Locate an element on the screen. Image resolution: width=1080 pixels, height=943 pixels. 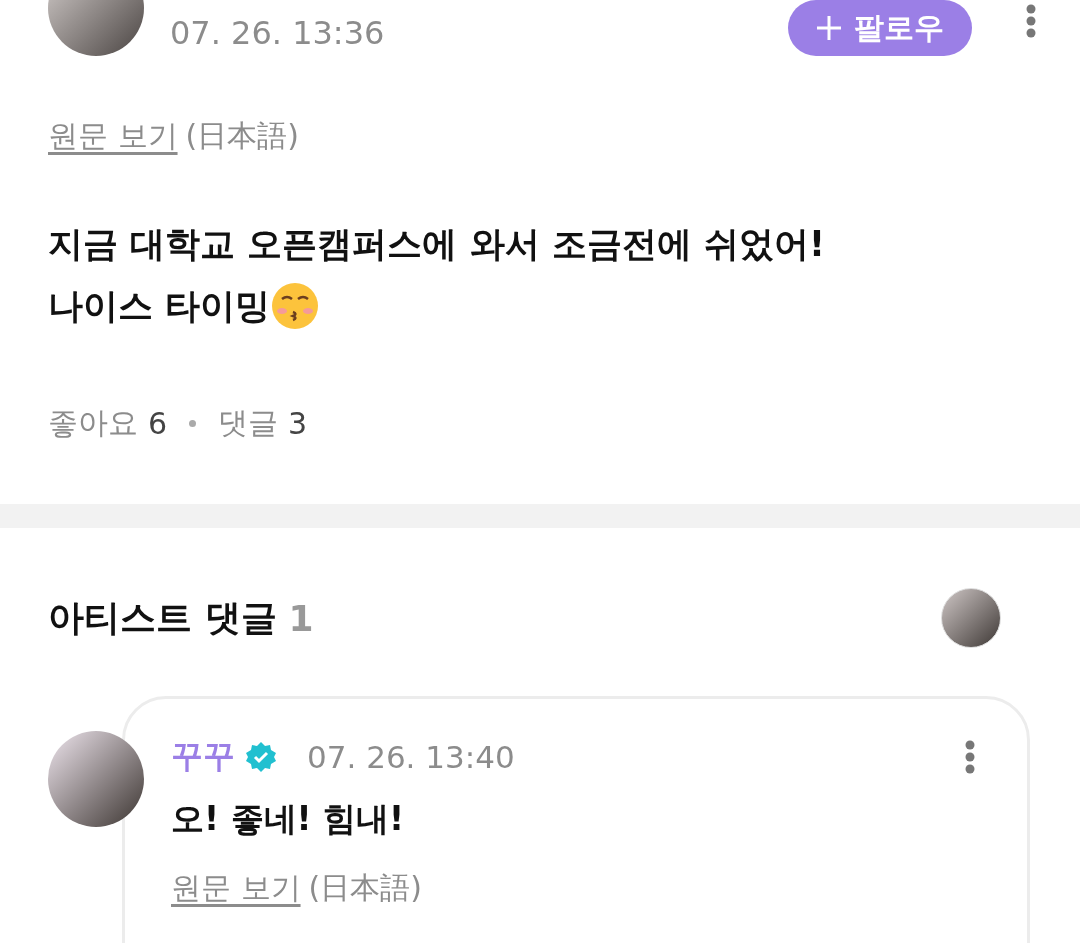
section-count: 1 is located at coordinates (301, 618).